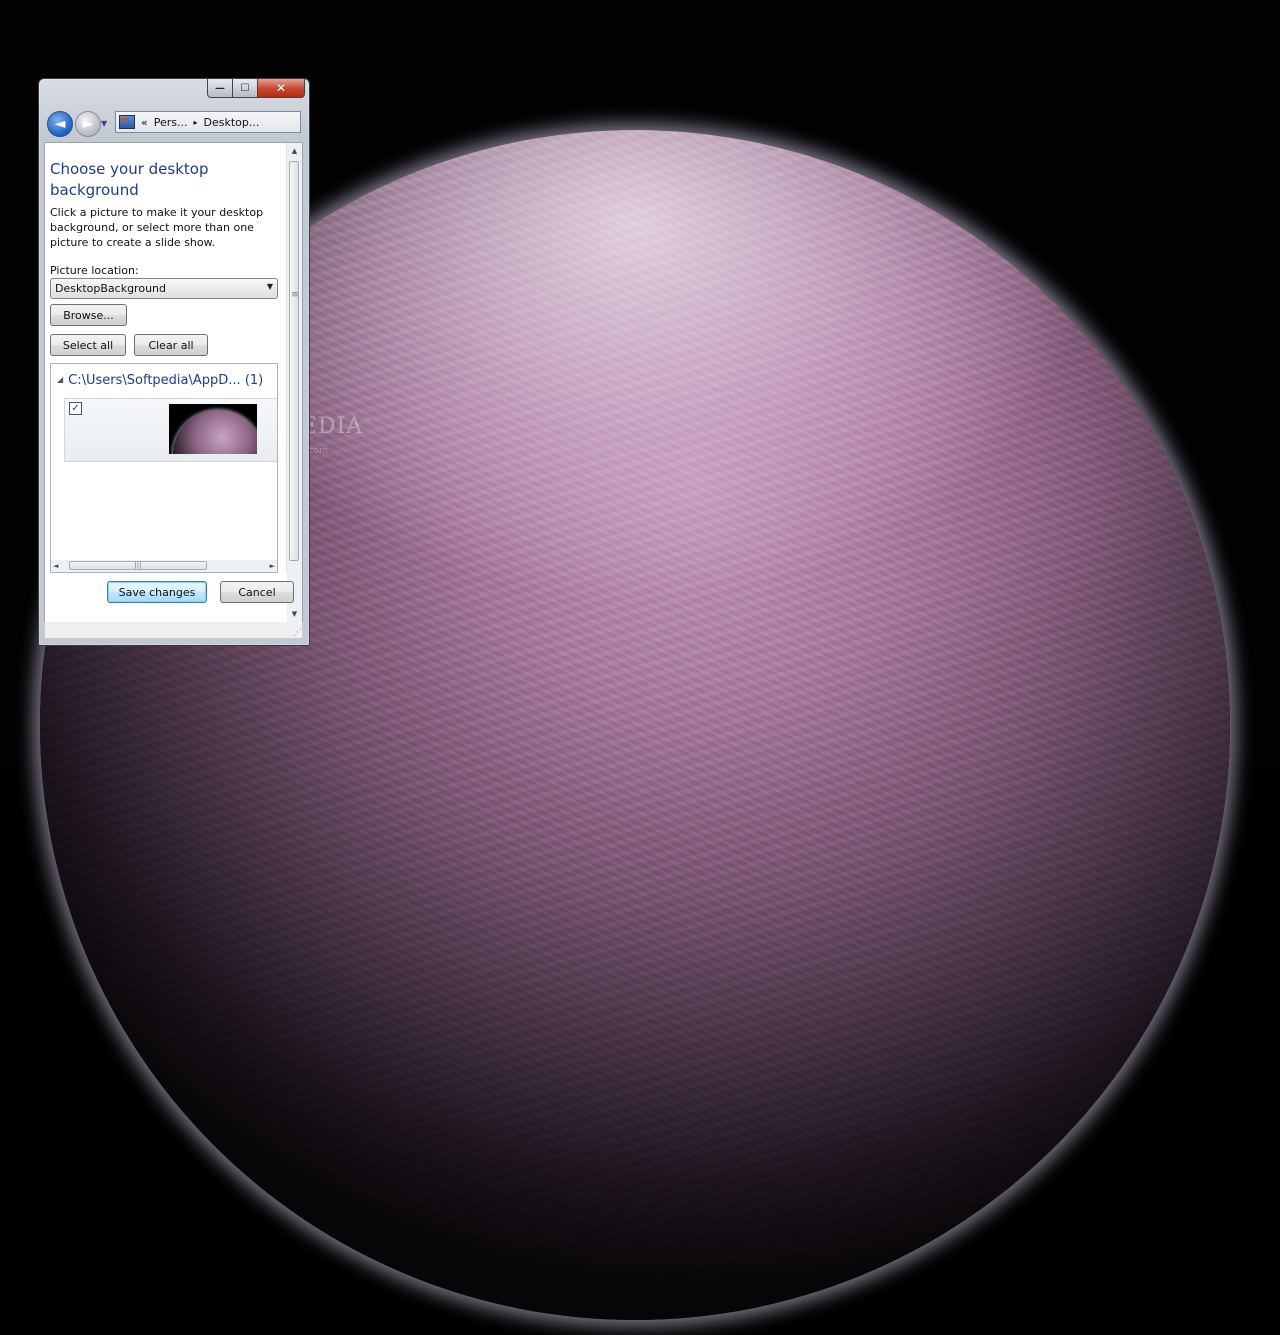 The image size is (1280, 1335). What do you see at coordinates (297, 633) in the screenshot?
I see `resize-grip-icon: ⋰` at bounding box center [297, 633].